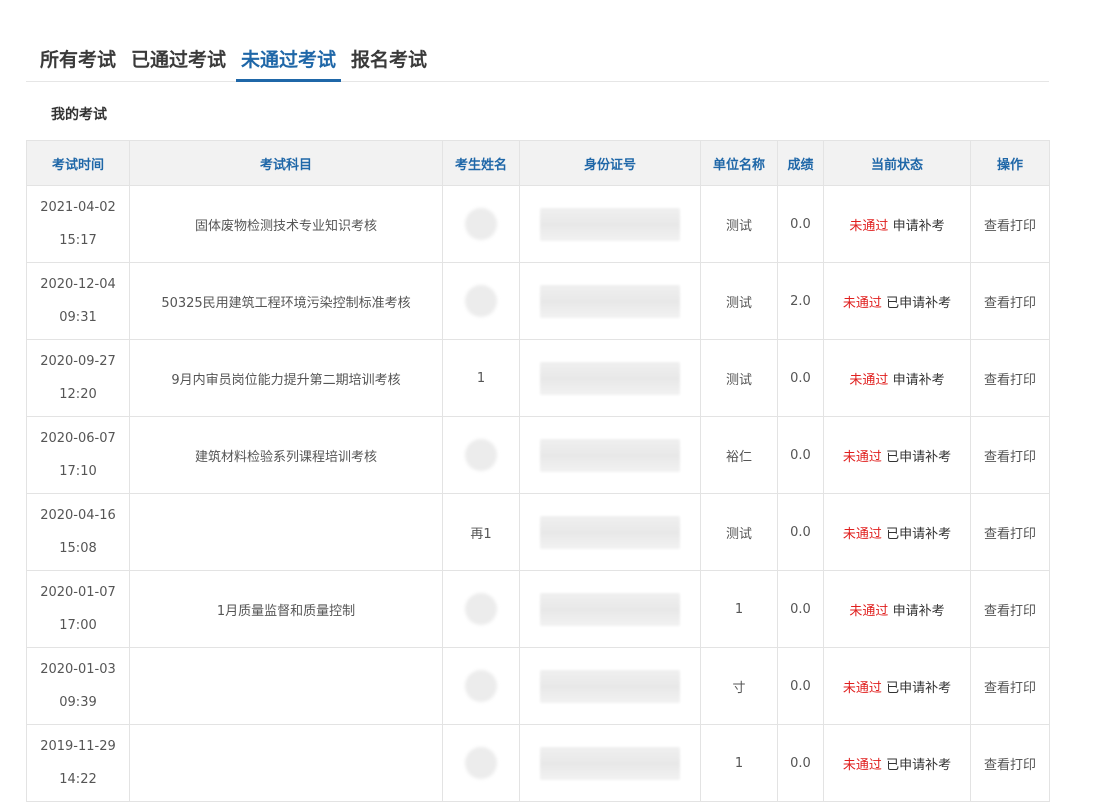 This screenshot has width=1116, height=803. I want to click on table-header-row: 考试时间 考试科目 考生姓名 身份证号 单位名称 成绩 当前状态 操作, so click(538, 163).